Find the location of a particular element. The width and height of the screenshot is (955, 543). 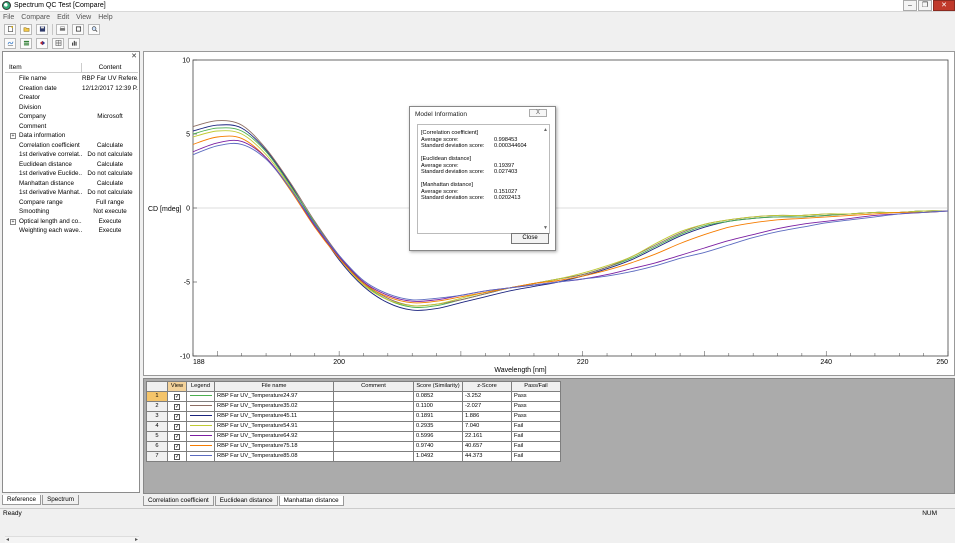

save-button is located at coordinates (42, 29).